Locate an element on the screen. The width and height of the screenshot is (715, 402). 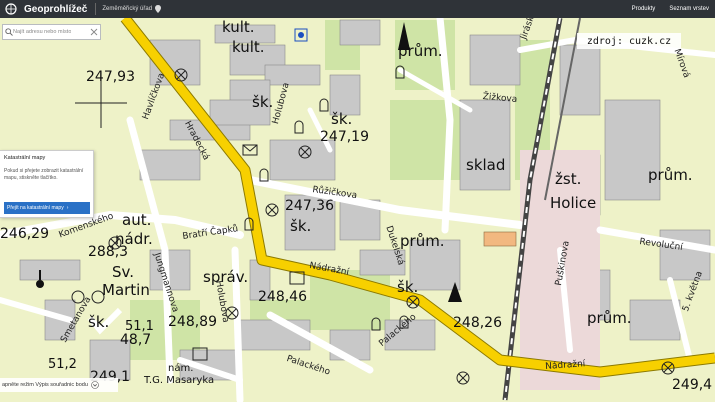
org-link: Zeměměřický úřad is located at coordinates (132, 9).